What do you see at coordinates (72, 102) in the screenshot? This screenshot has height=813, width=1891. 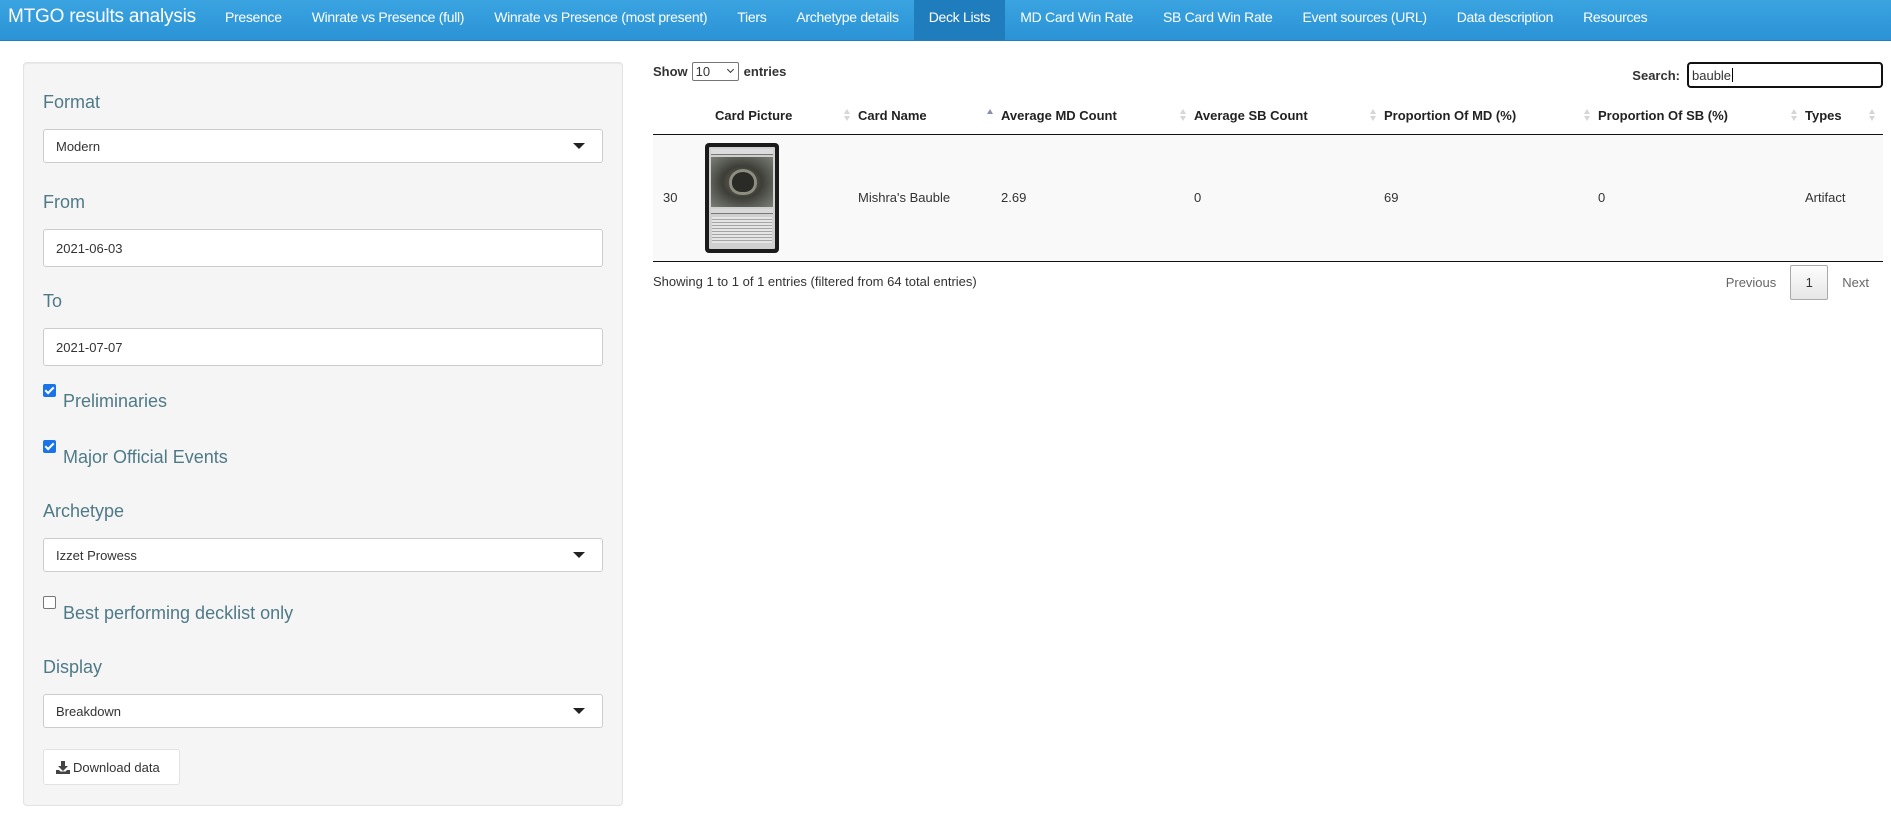 I see `format-label: Format` at bounding box center [72, 102].